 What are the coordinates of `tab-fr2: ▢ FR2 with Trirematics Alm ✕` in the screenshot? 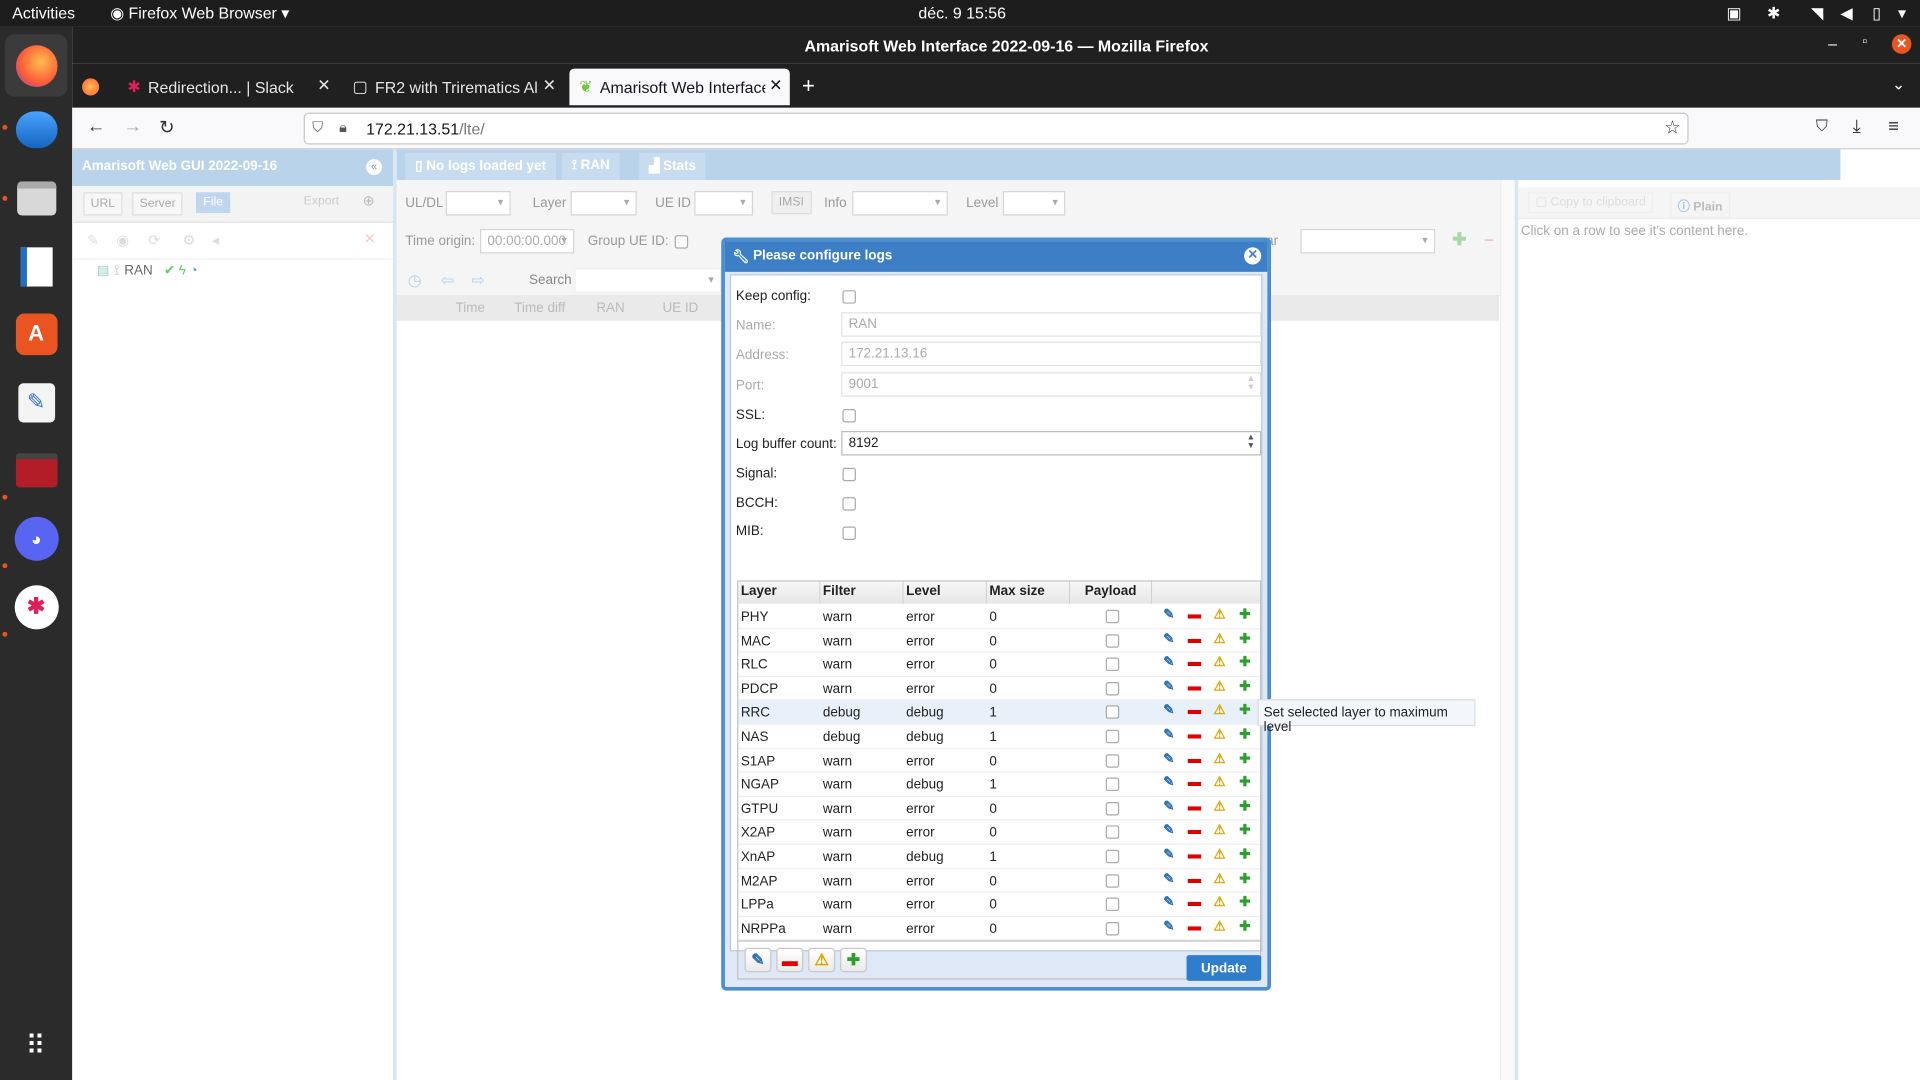 It's located at (453, 87).